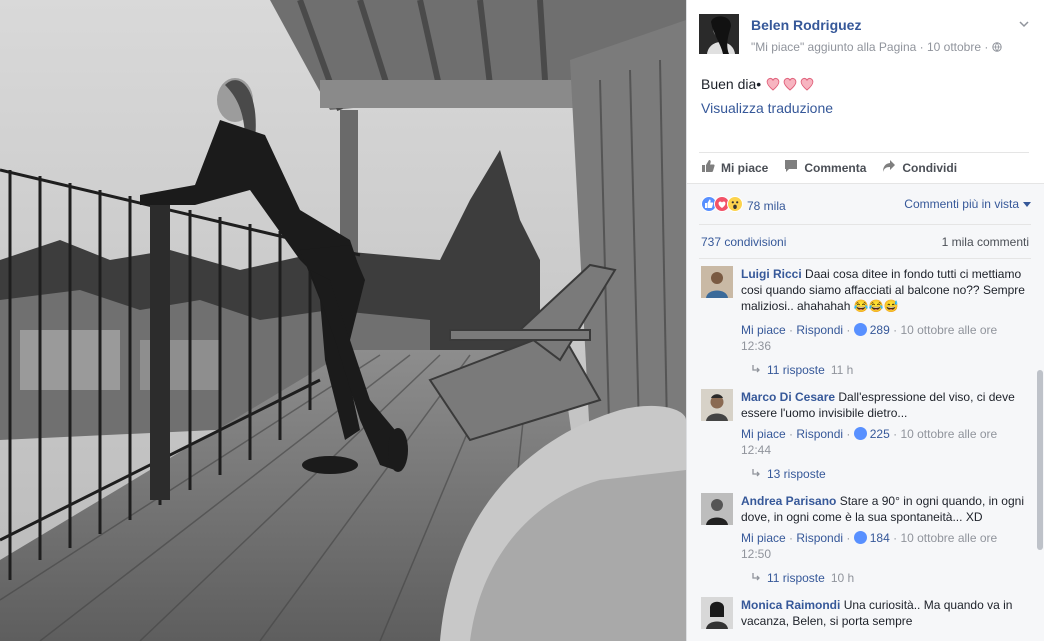 Image resolution: width=1044 pixels, height=641 pixels. I want to click on comment-time: 12:50, so click(756, 554).